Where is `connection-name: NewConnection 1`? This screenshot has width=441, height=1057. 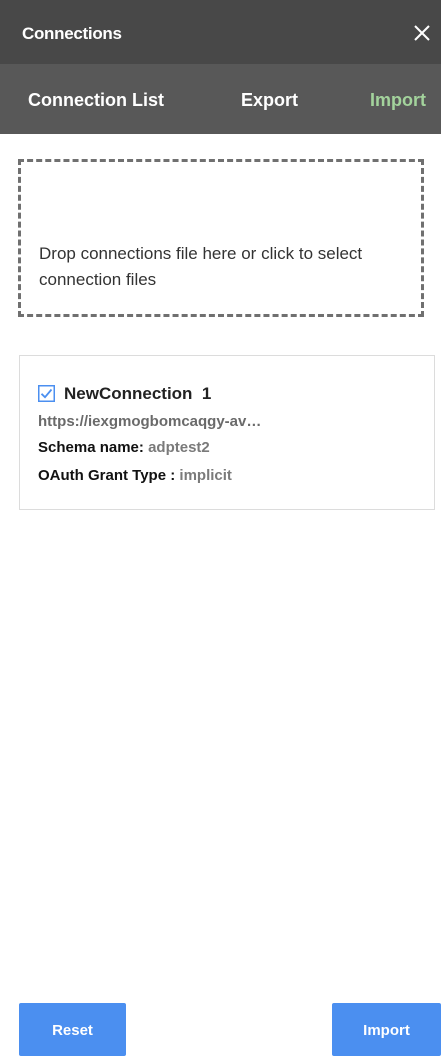 connection-name: NewConnection 1 is located at coordinates (138, 393).